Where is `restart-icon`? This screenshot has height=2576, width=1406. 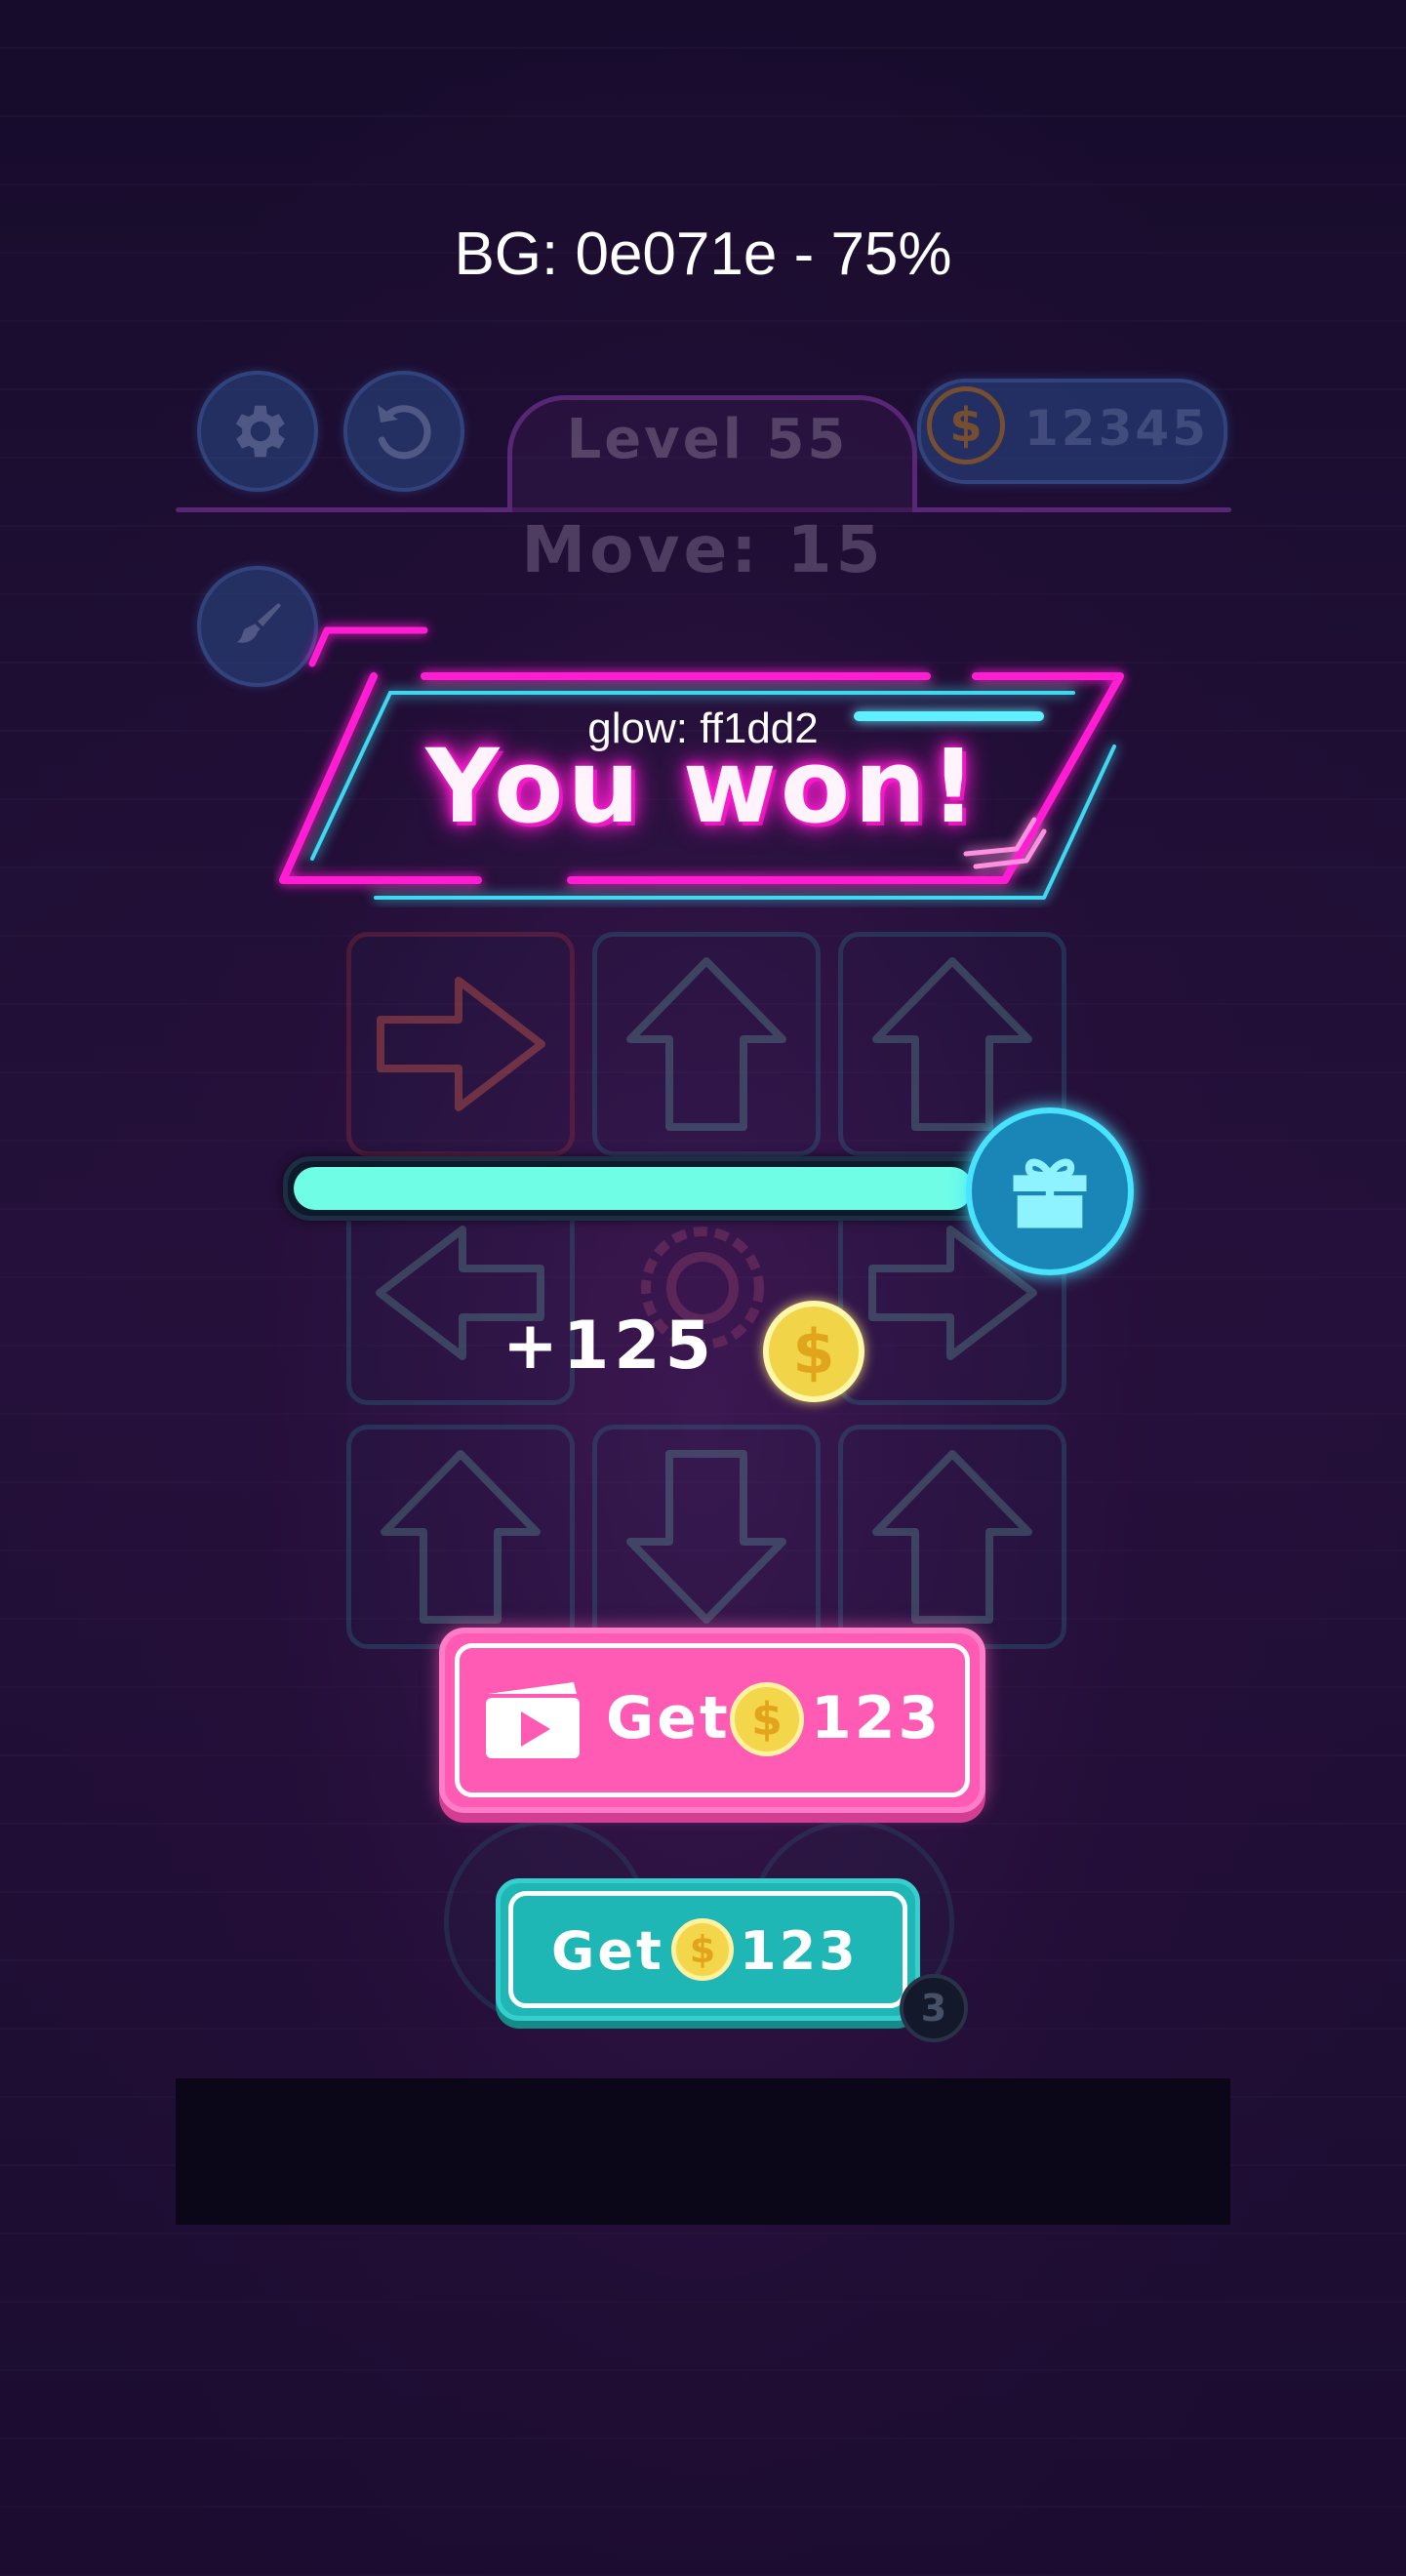
restart-icon is located at coordinates (404, 432).